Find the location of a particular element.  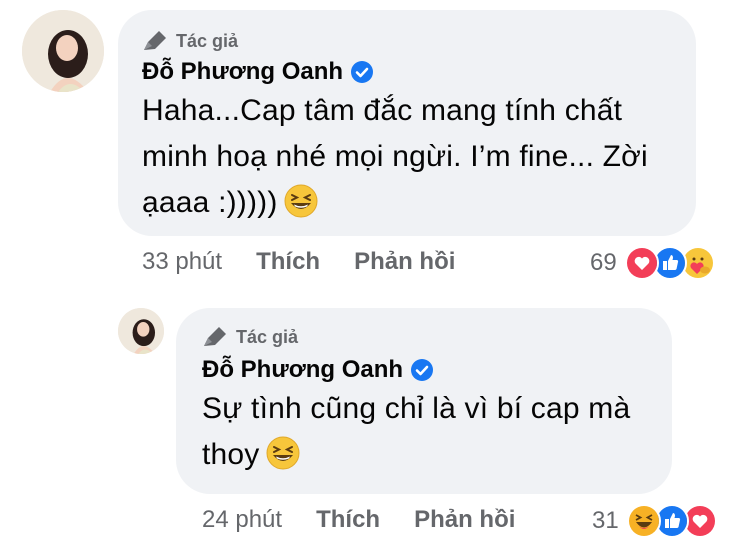

reaction-summary: 69 is located at coordinates (652, 263).